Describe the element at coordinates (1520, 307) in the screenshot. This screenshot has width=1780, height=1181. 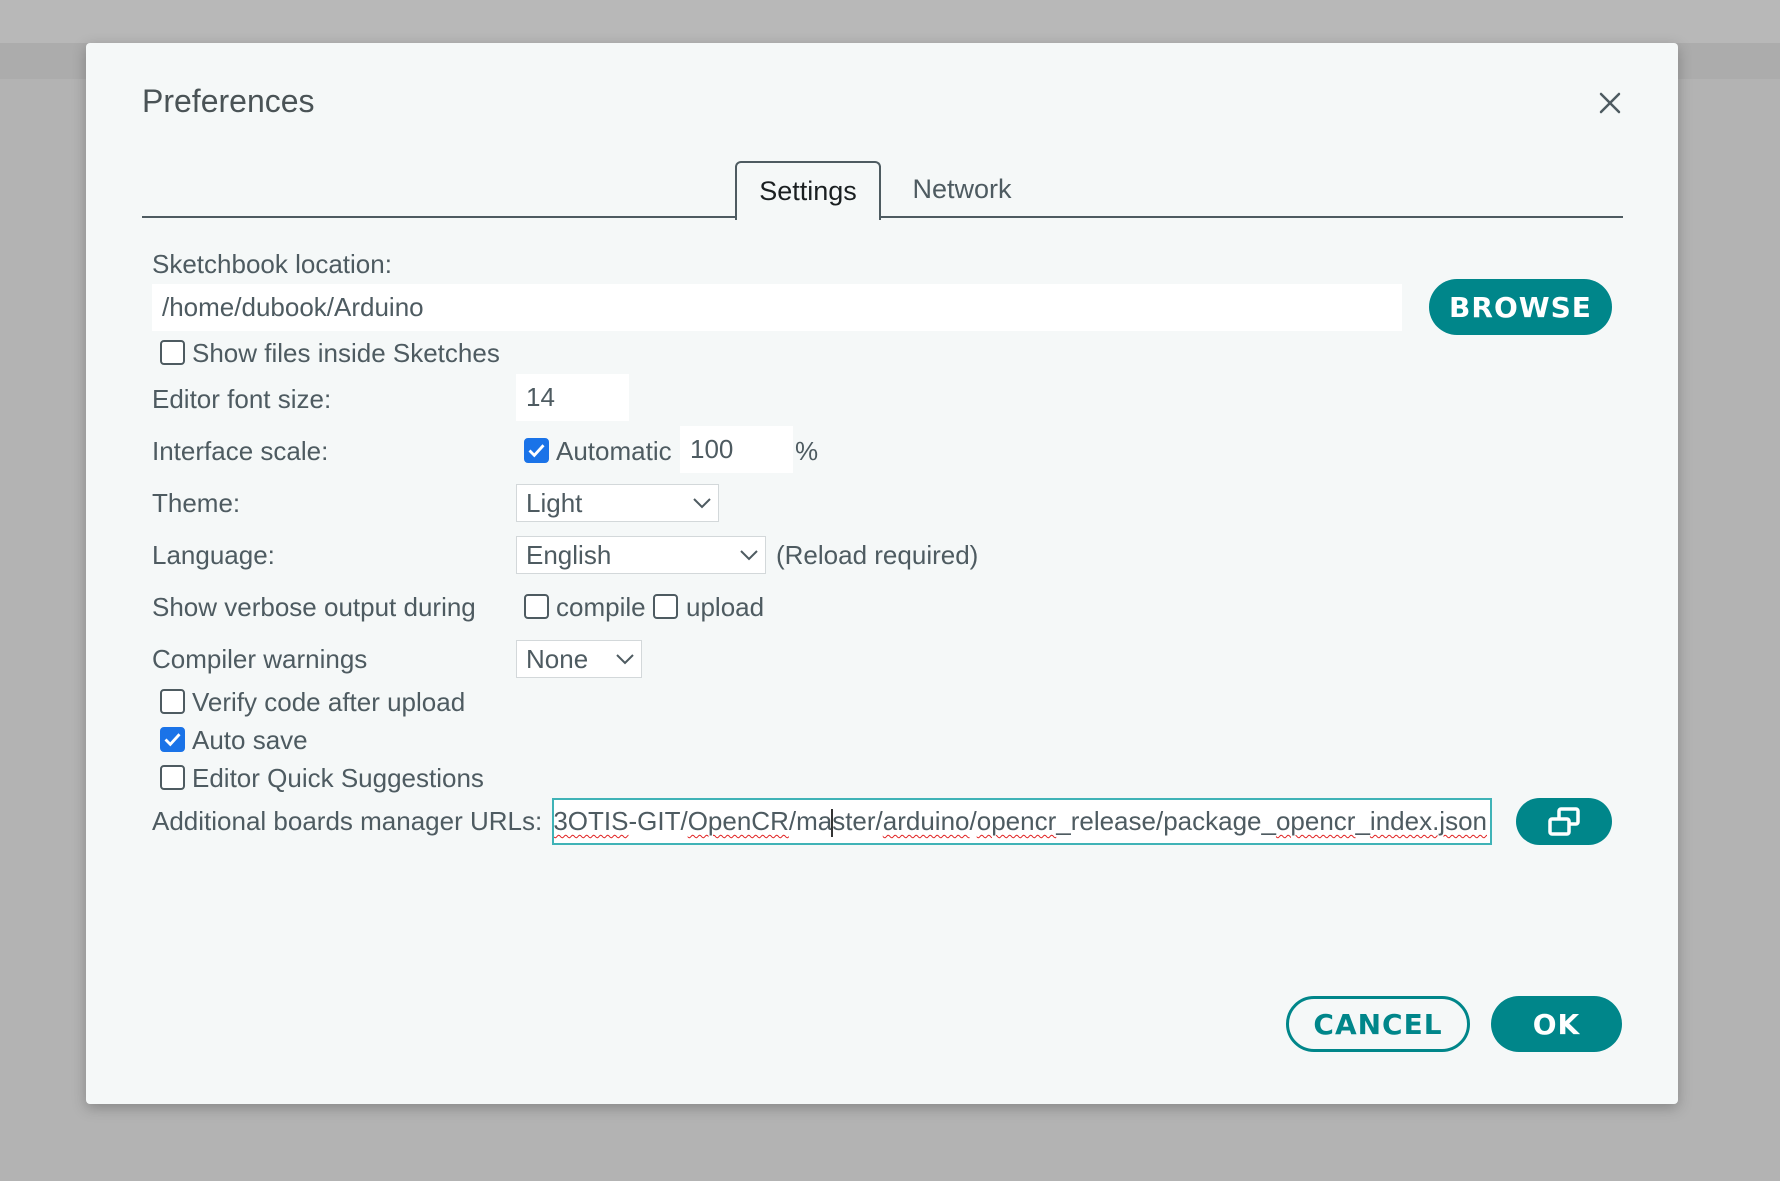
I see `browse-button: BROWSE` at that location.